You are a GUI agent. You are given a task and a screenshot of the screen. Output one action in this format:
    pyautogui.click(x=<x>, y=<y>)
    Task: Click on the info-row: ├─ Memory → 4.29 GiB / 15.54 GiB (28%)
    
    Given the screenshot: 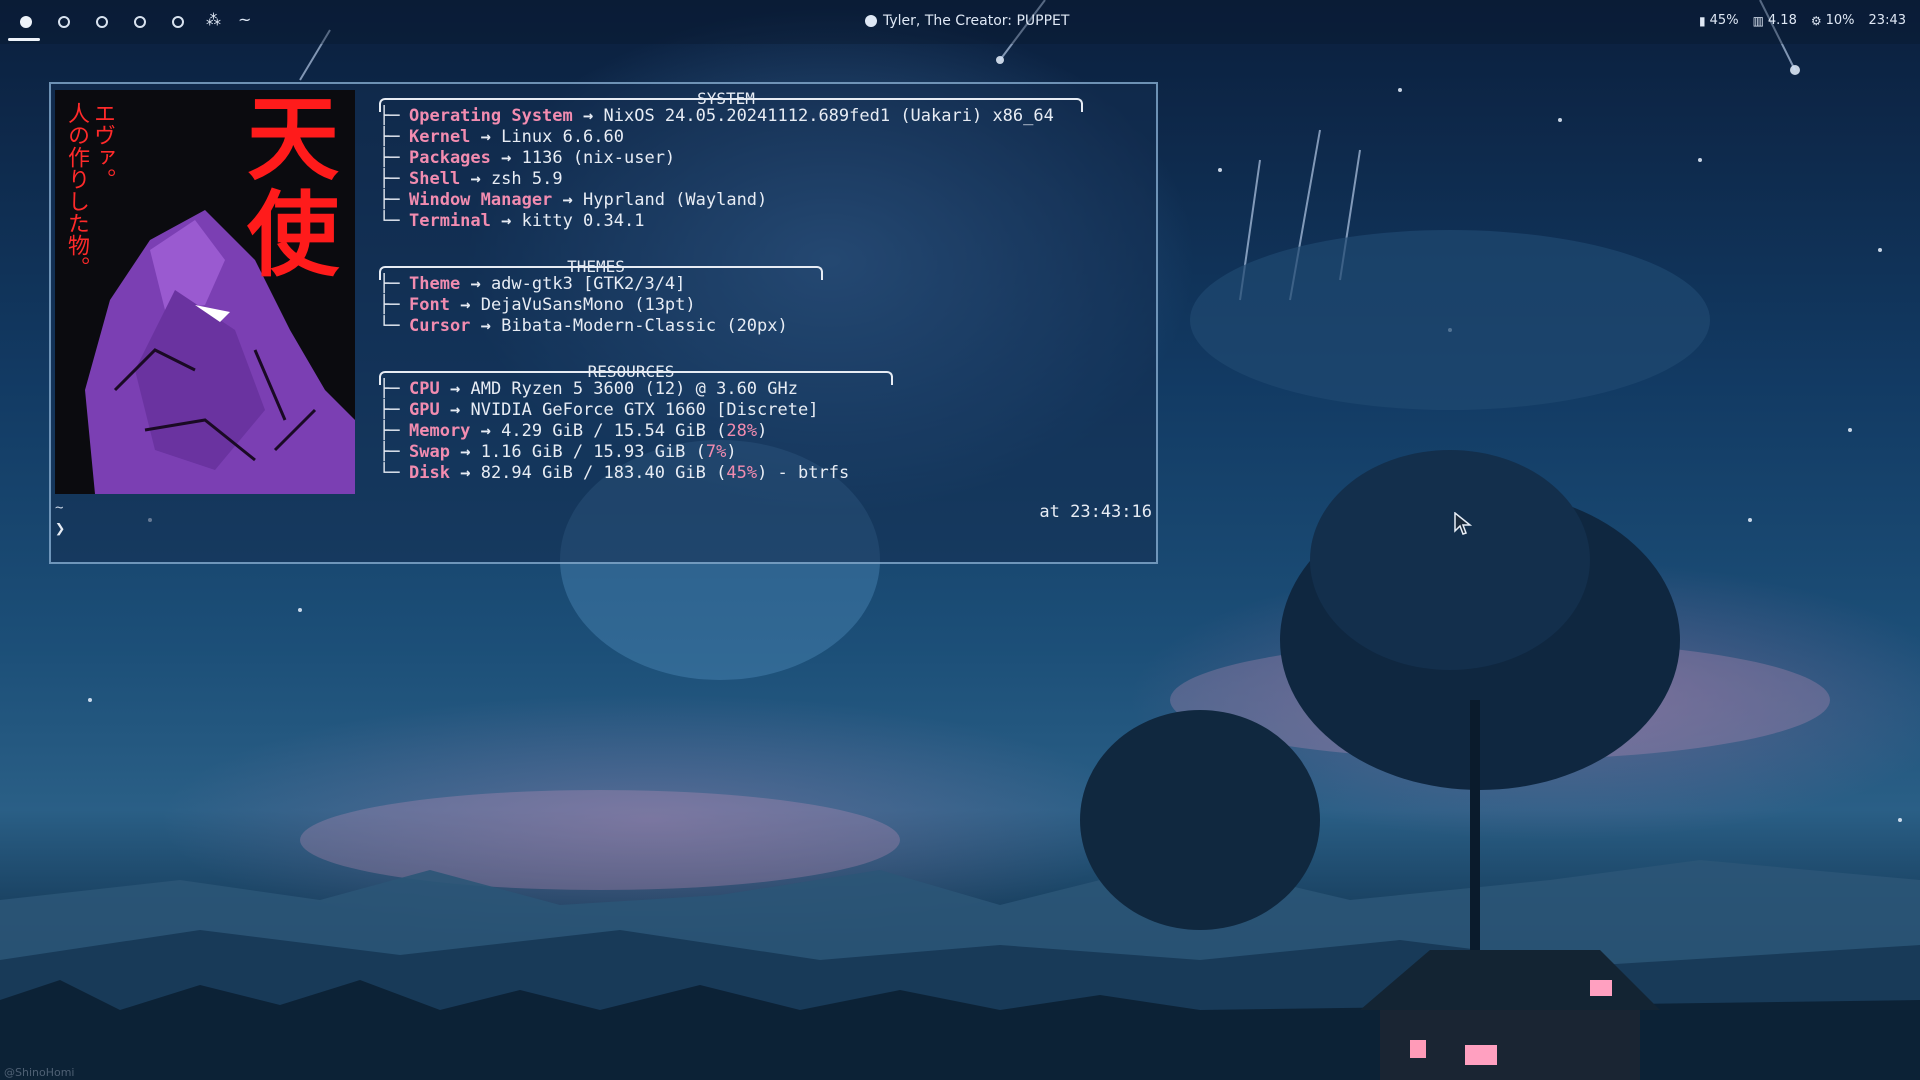 What is the action you would take?
    pyautogui.click(x=573, y=431)
    